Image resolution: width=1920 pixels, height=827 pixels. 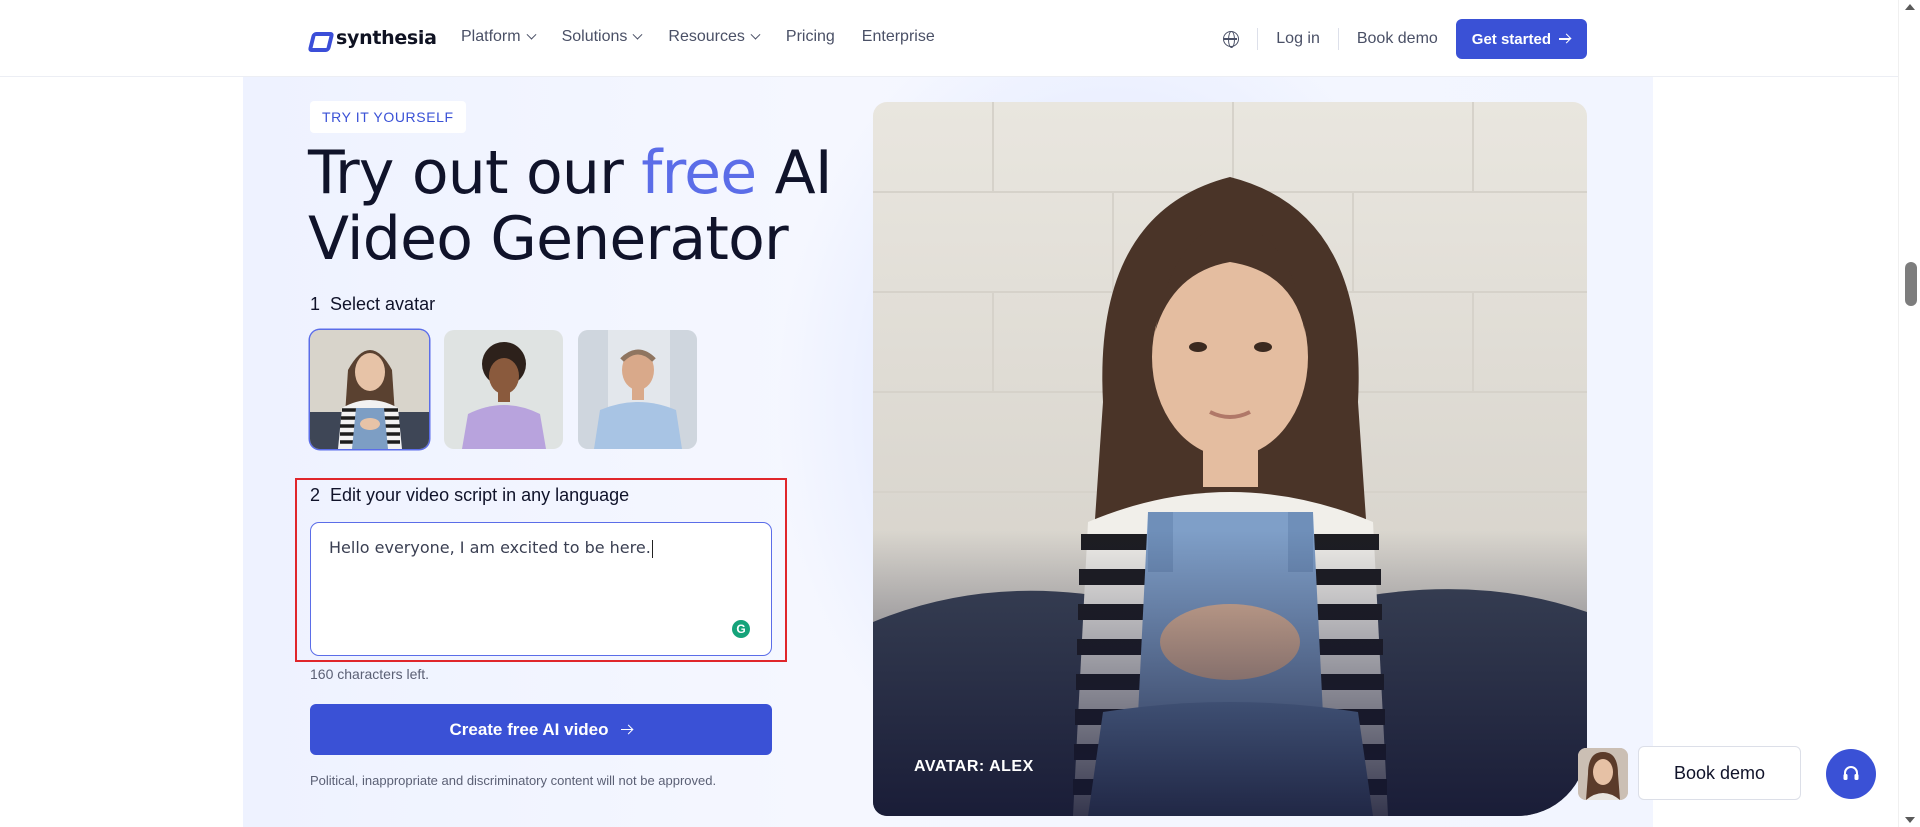 What do you see at coordinates (706, 36) in the screenshot?
I see `nav-resources-label: Resources` at bounding box center [706, 36].